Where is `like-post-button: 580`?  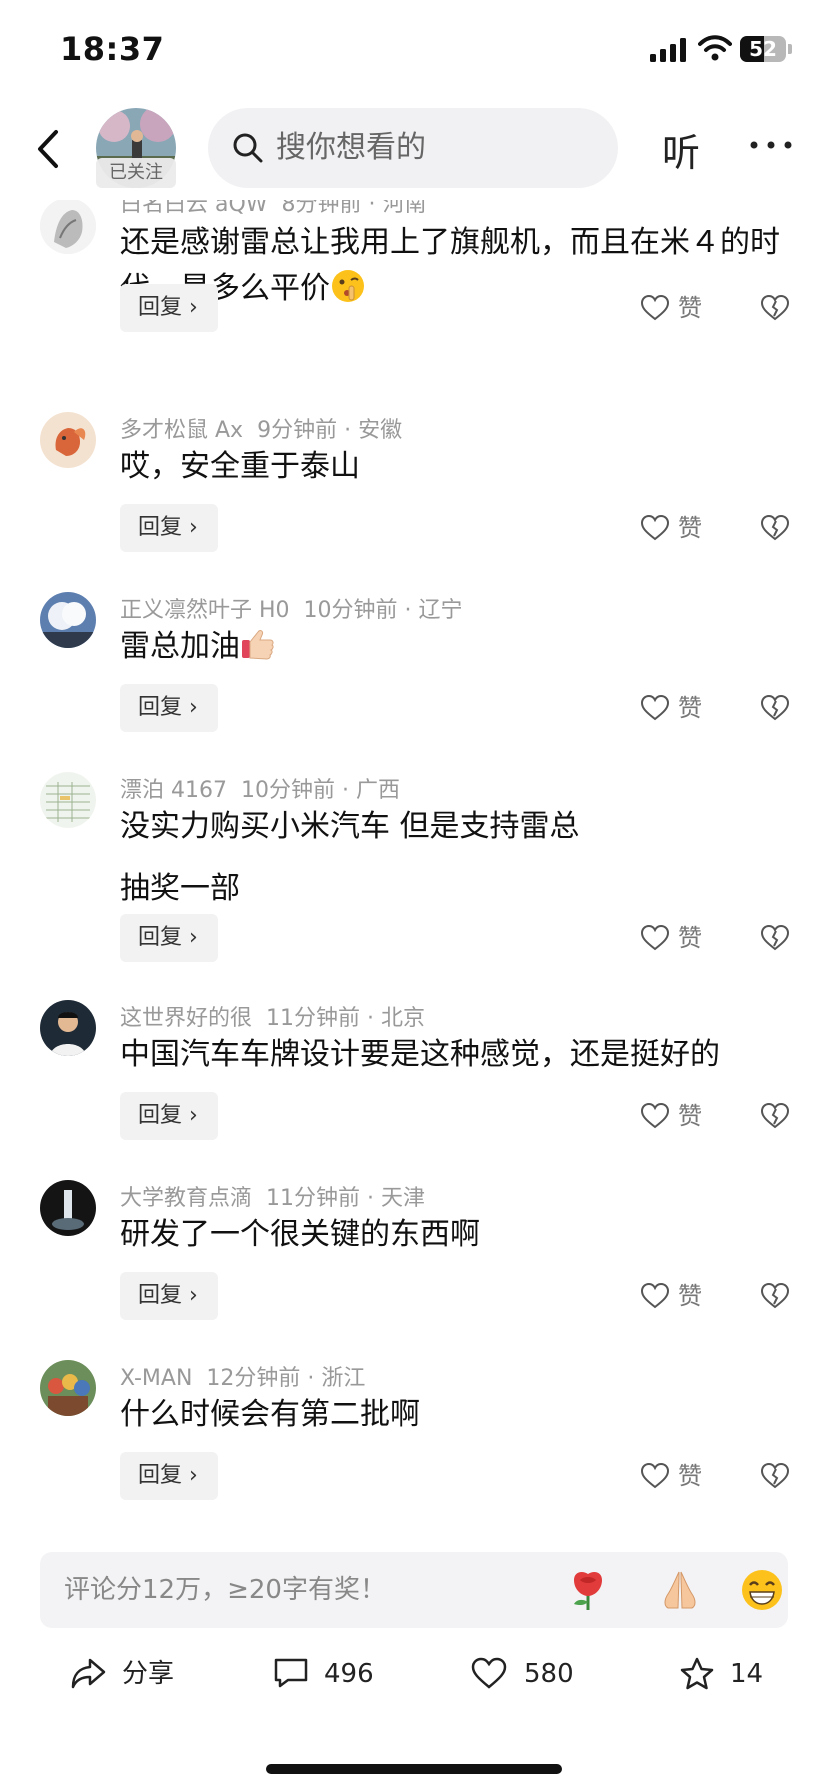
like-post-button: 580 is located at coordinates (525, 1674).